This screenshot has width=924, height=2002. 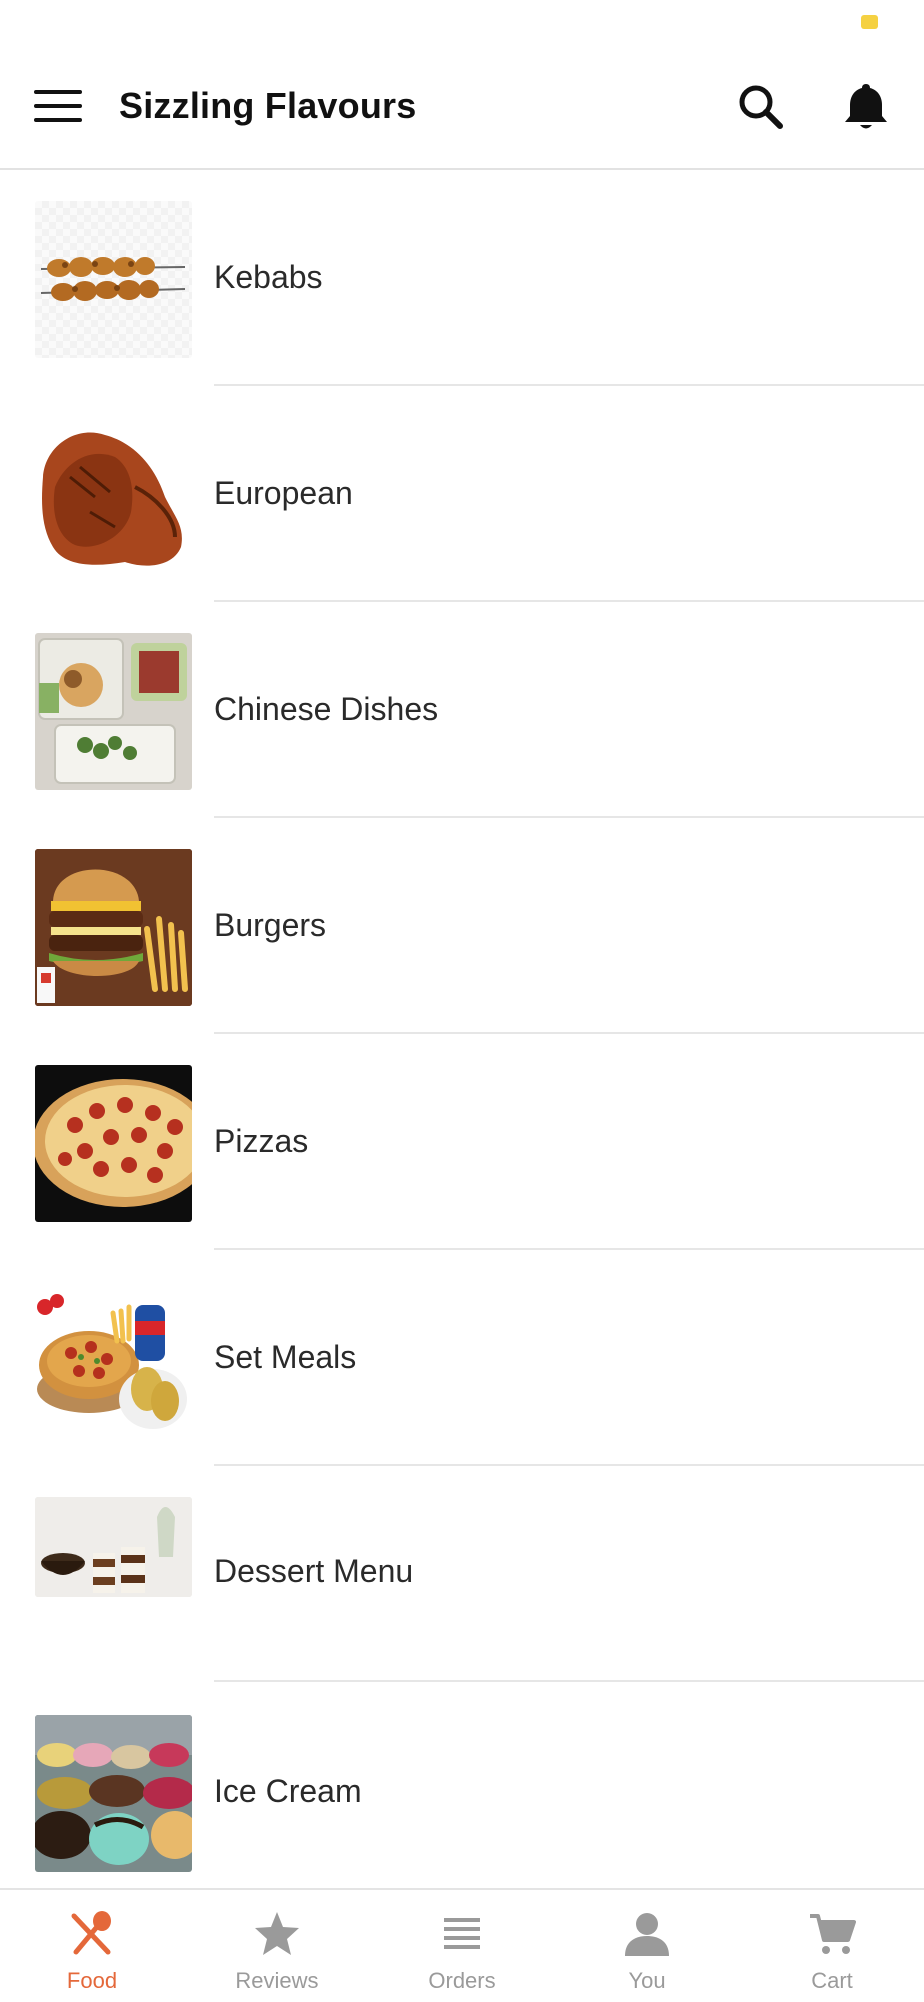 What do you see at coordinates (113, 927) in the screenshot?
I see `burger-fries-image` at bounding box center [113, 927].